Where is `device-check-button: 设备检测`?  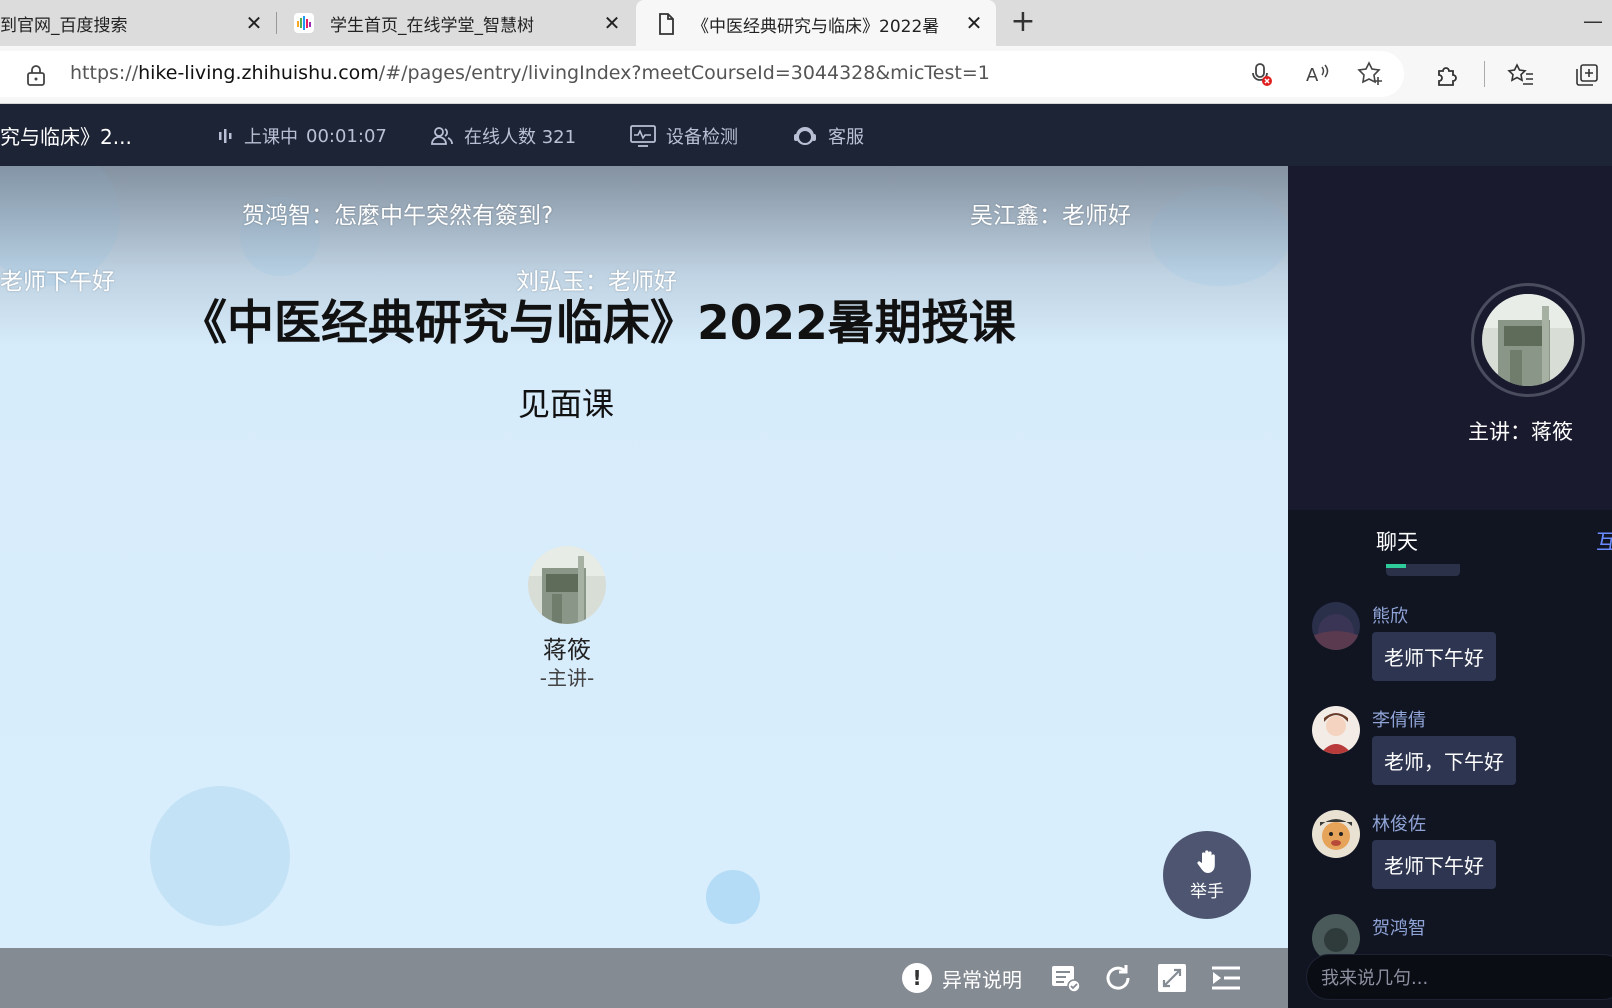 device-check-button: 设备检测 is located at coordinates (684, 136).